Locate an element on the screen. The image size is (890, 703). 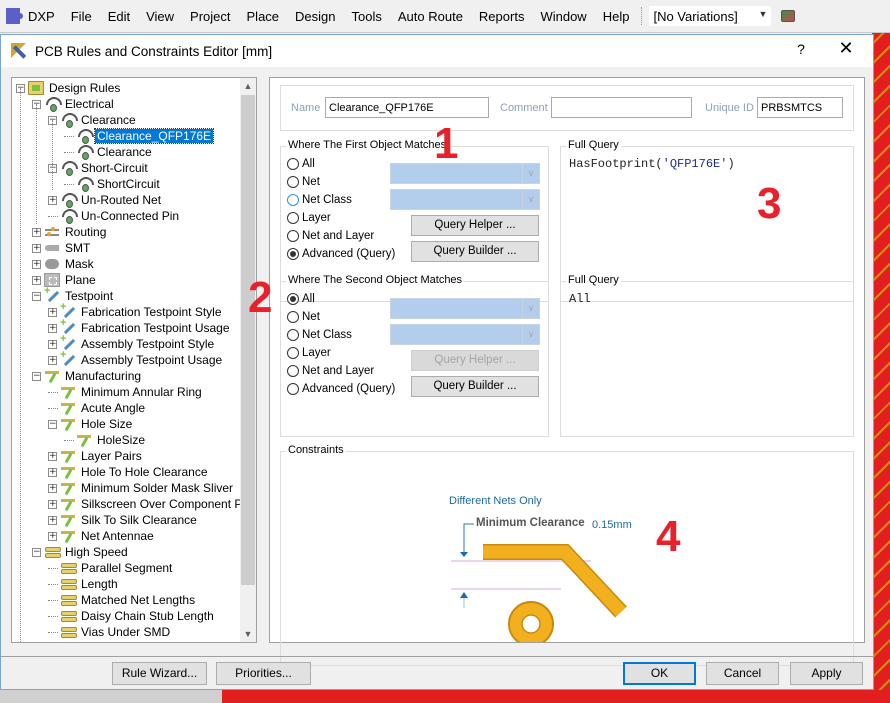
menu-help: Help is located at coordinates (616, 16).